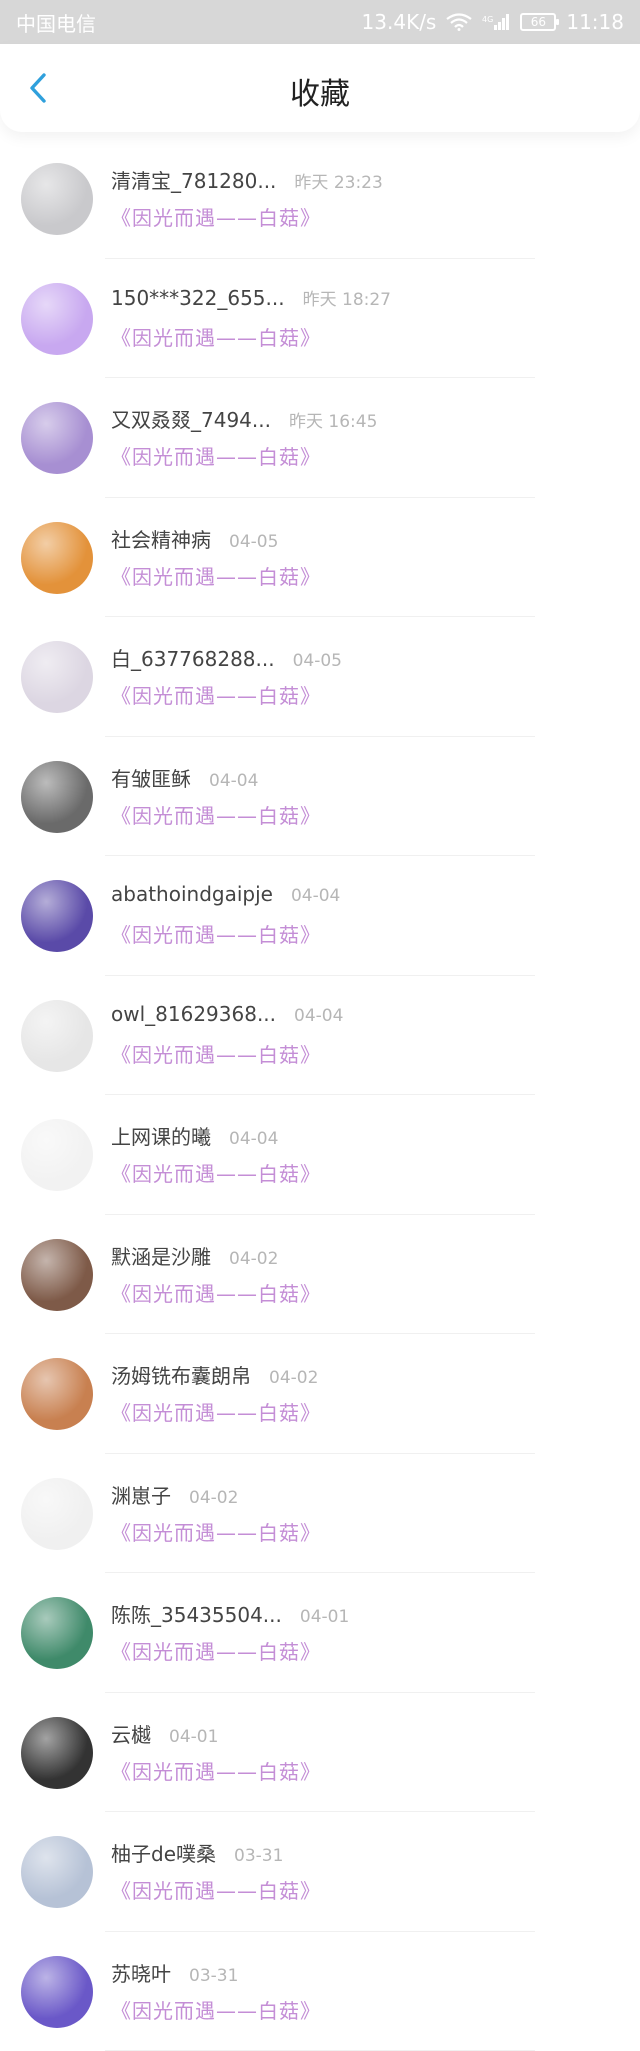  I want to click on item-meta: abathoindgaipje 04-04, so click(225, 894).